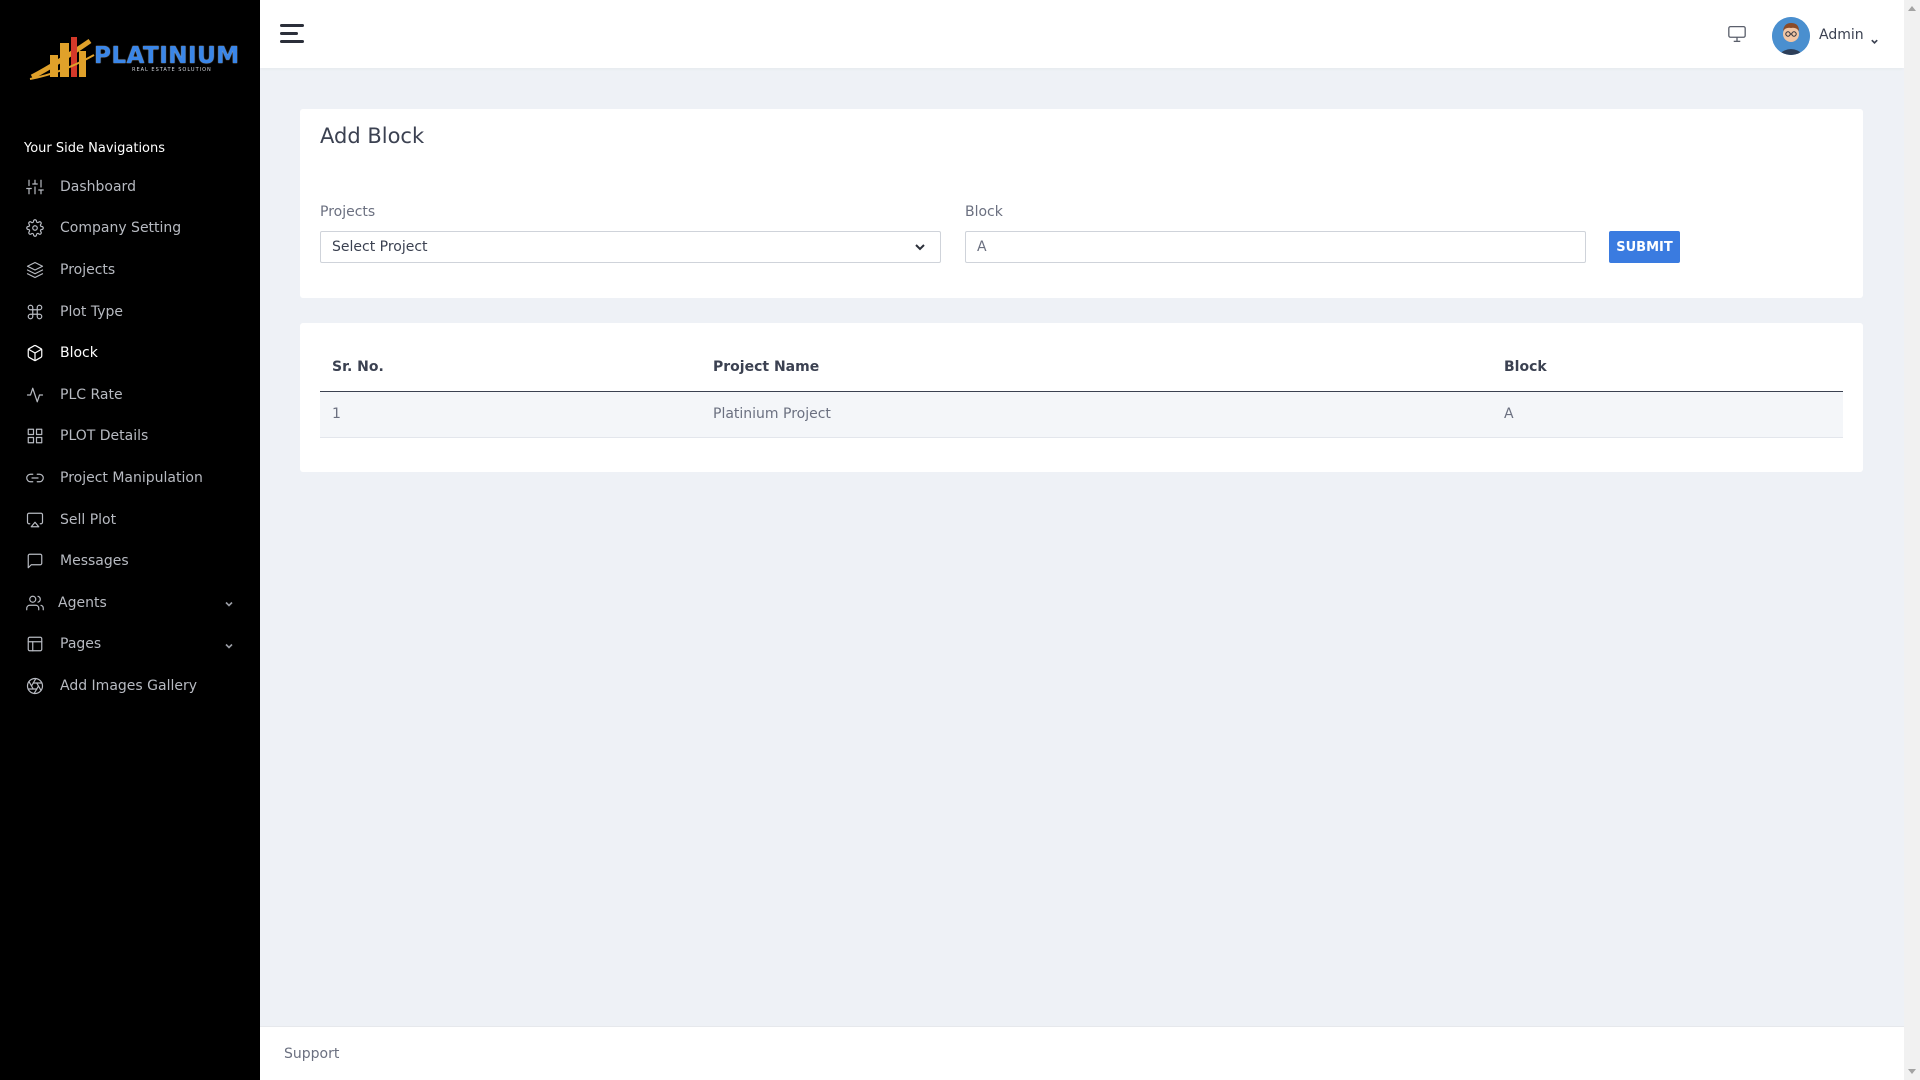 The image size is (1920, 1080). I want to click on sidebar-item-label: Add Images Gallery, so click(129, 685).